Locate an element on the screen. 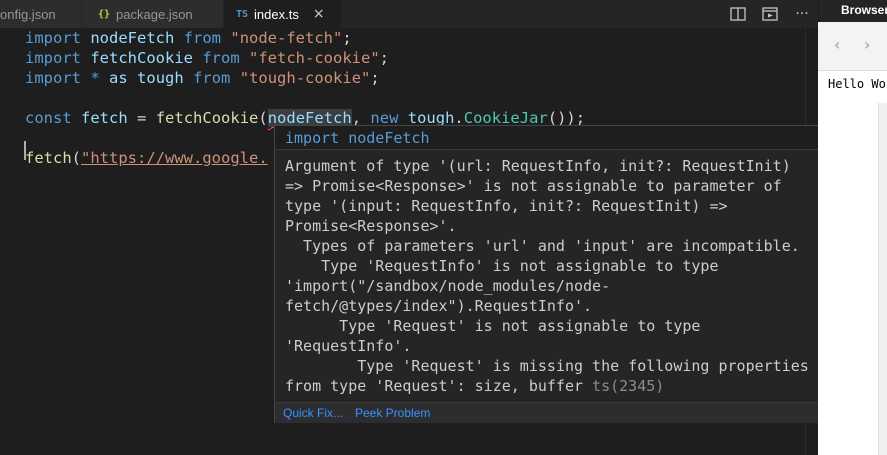 This screenshot has height=455, width=887. tab-tsconfig-json: onfig.json is located at coordinates (41, 14).